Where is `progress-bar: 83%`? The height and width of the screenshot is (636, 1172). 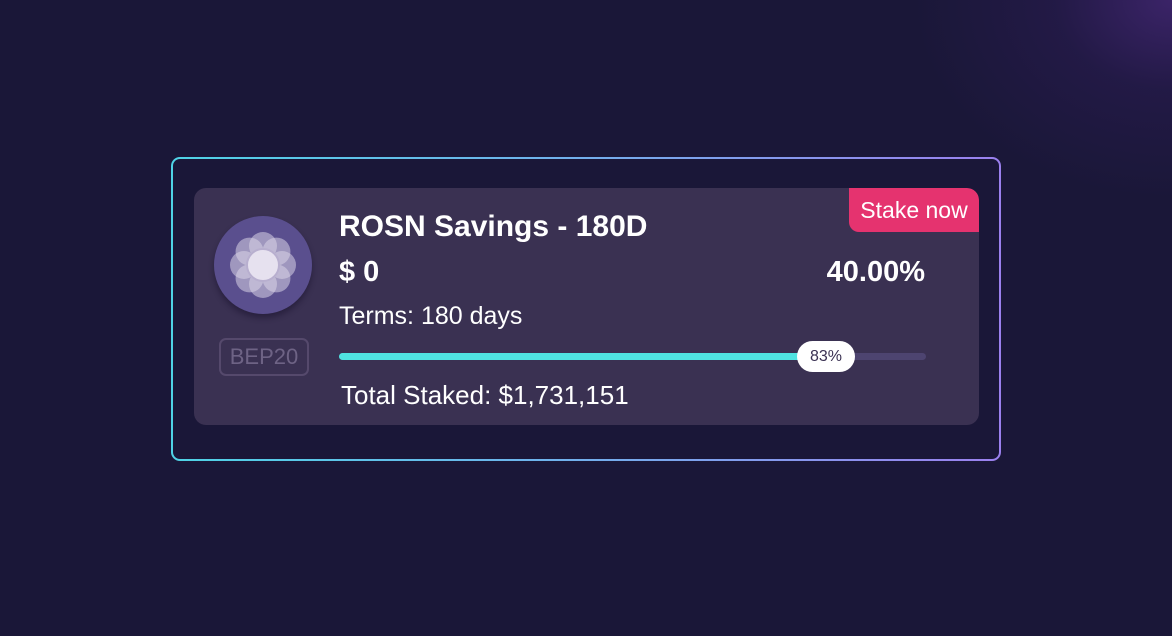
progress-bar: 83% is located at coordinates (632, 356).